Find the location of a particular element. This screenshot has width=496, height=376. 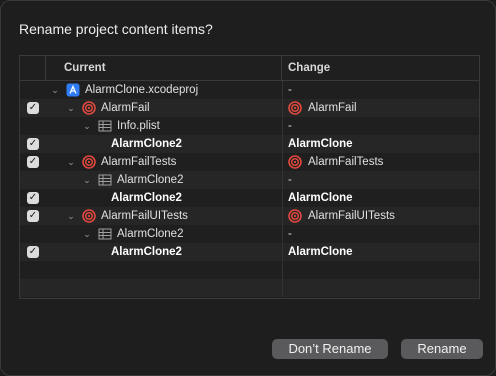

table-header: Current Change is located at coordinates (249, 68).